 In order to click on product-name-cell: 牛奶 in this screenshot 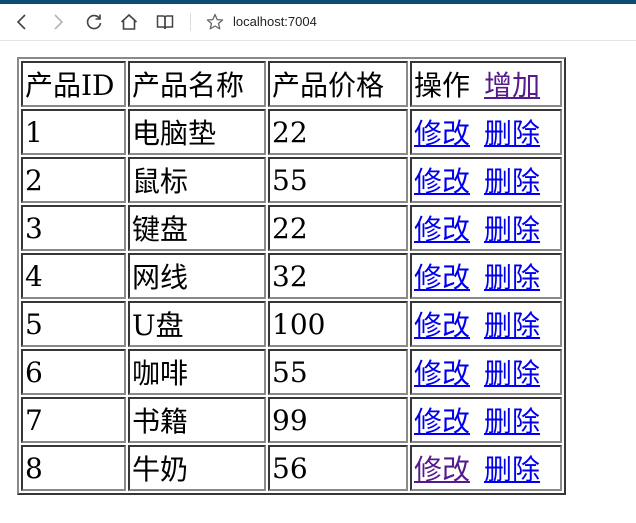, I will do `click(197, 468)`.